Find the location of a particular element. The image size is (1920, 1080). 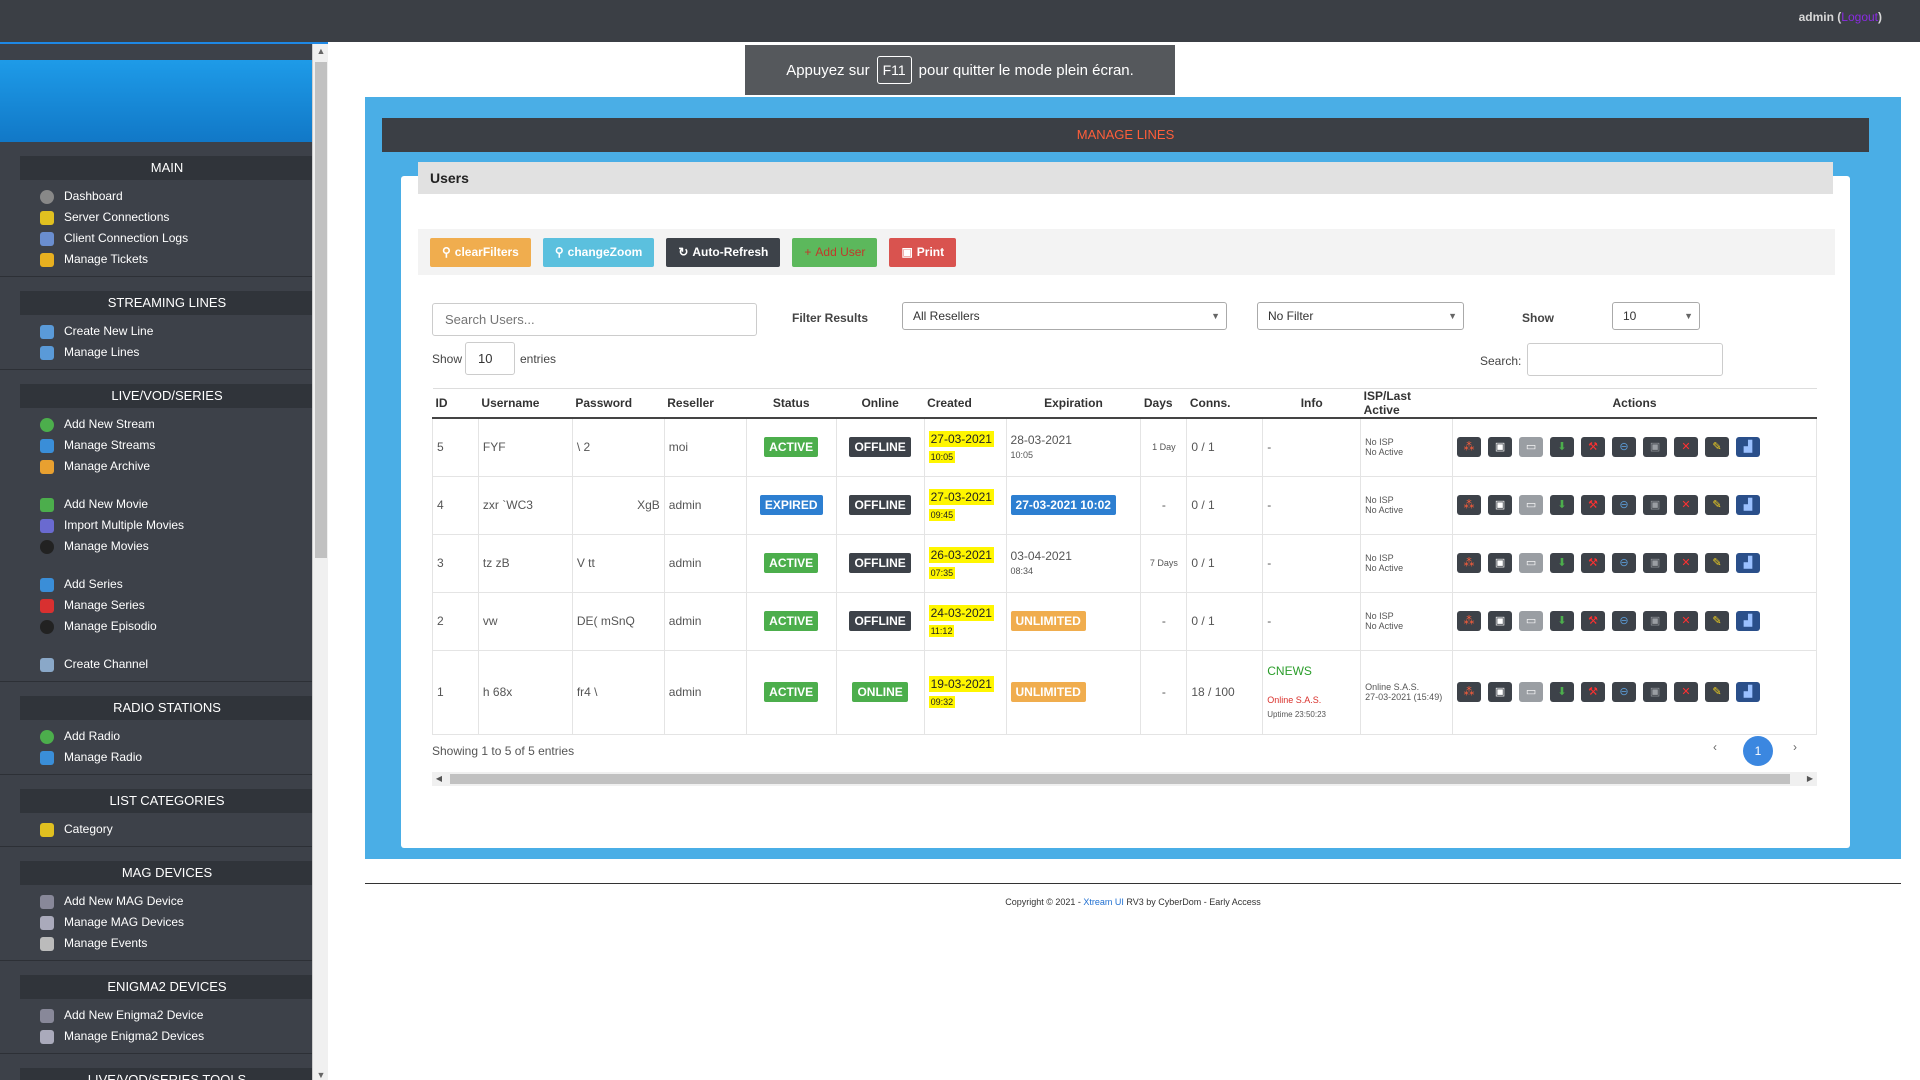

sidebar-item-manage-lines: Manage Lines is located at coordinates (164, 352).